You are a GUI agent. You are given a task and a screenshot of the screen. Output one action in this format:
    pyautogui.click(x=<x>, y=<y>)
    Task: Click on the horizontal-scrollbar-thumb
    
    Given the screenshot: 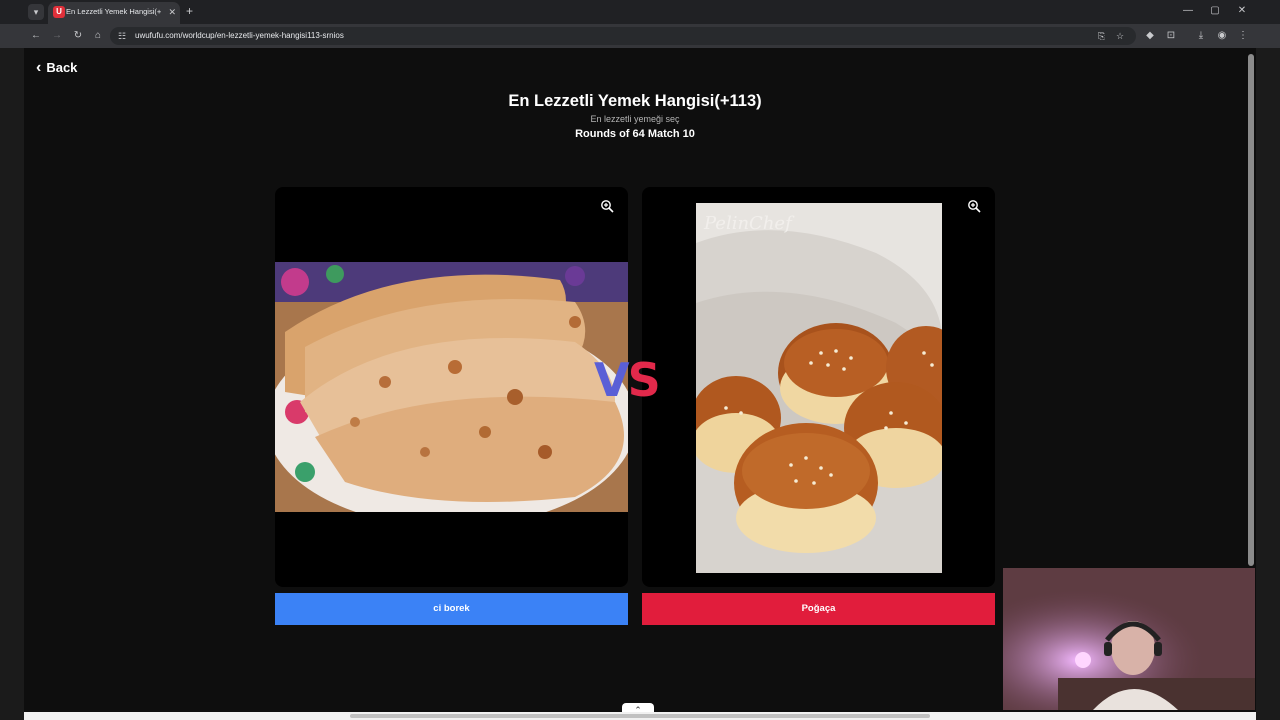 What is the action you would take?
    pyautogui.click(x=640, y=716)
    